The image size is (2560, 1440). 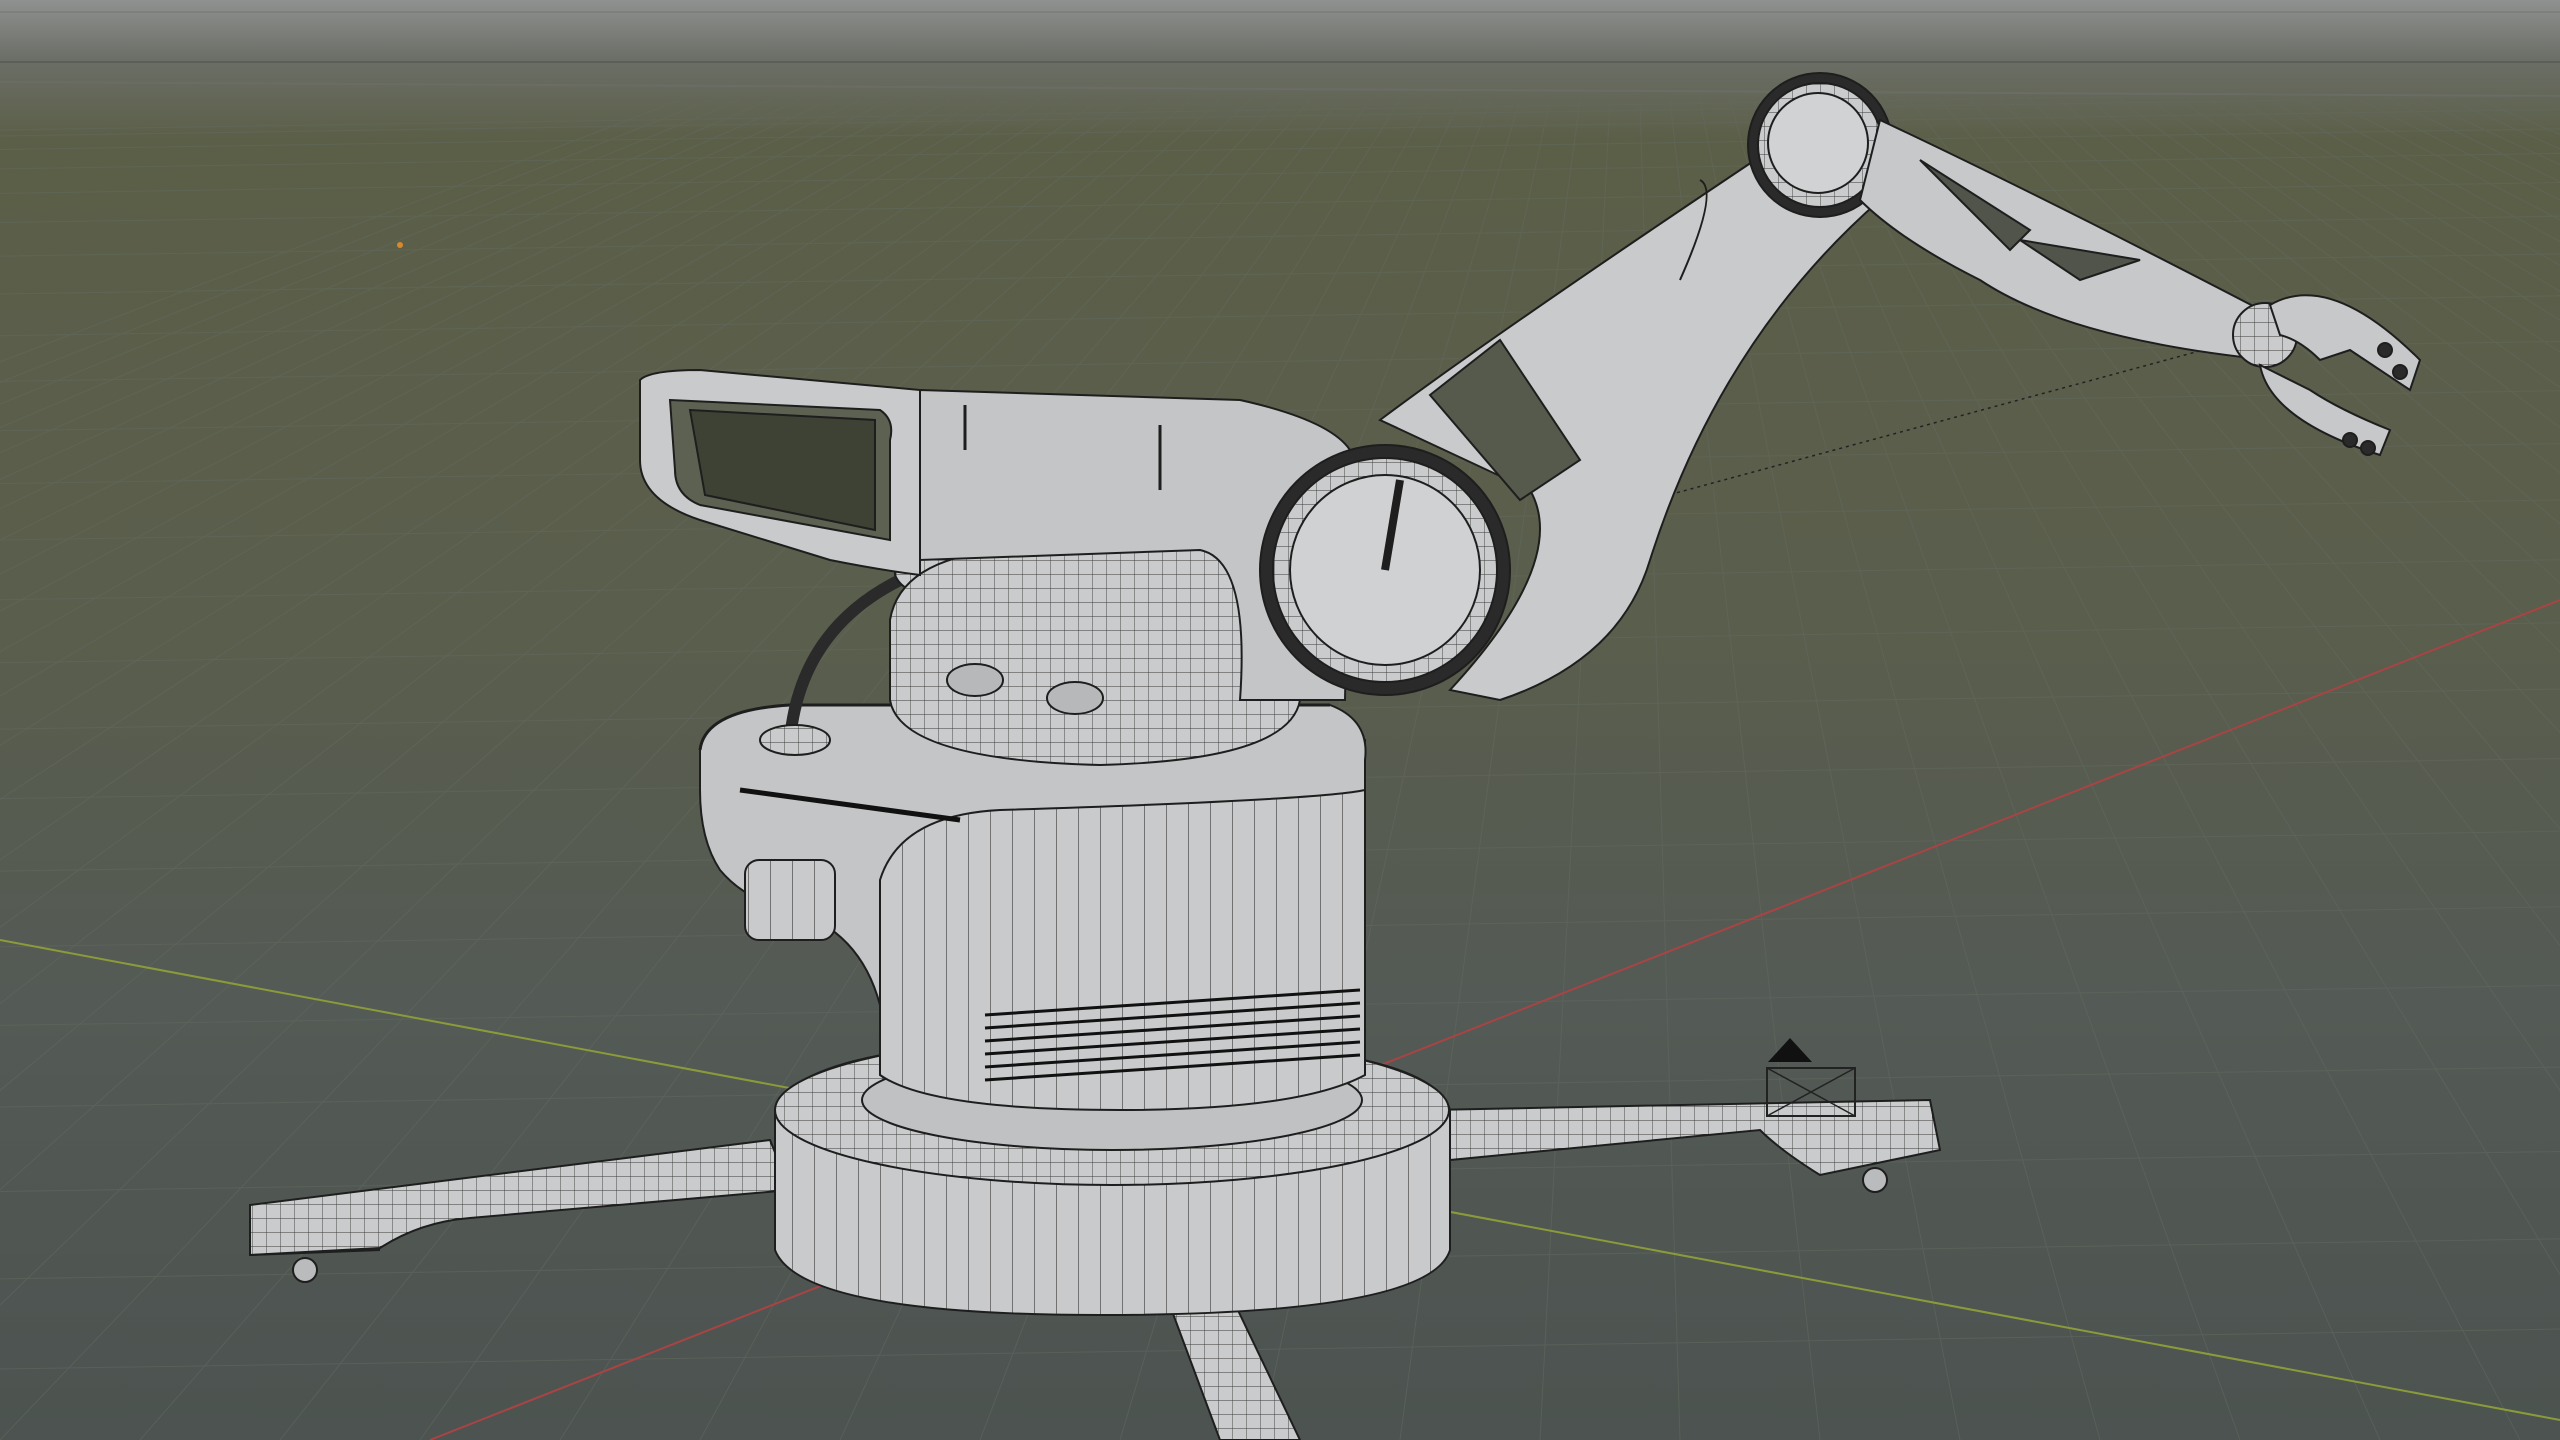 What do you see at coordinates (1280, 54) in the screenshot?
I see `horizon-lines` at bounding box center [1280, 54].